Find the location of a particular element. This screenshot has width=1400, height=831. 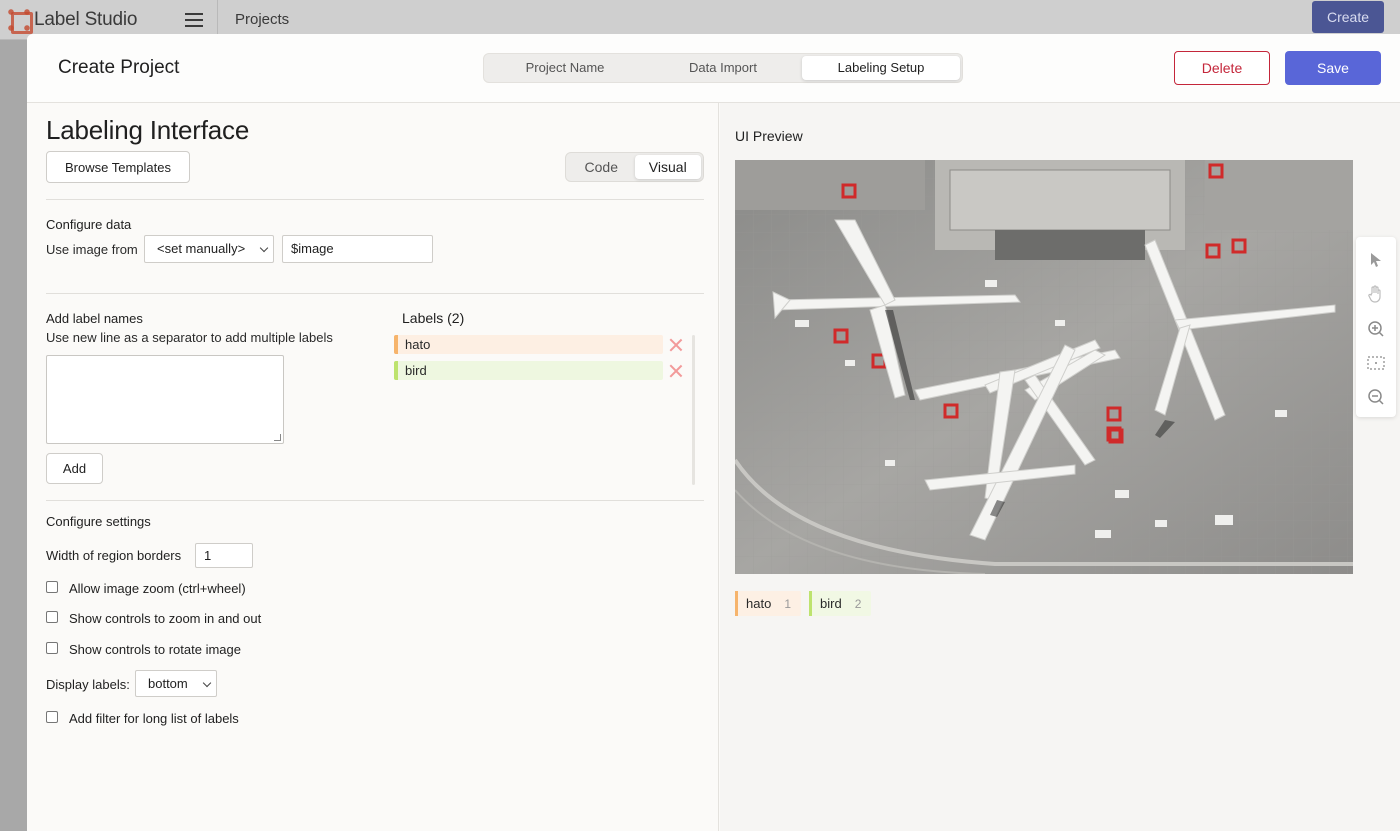

zoom-in-icon is located at coordinates (1376, 329).